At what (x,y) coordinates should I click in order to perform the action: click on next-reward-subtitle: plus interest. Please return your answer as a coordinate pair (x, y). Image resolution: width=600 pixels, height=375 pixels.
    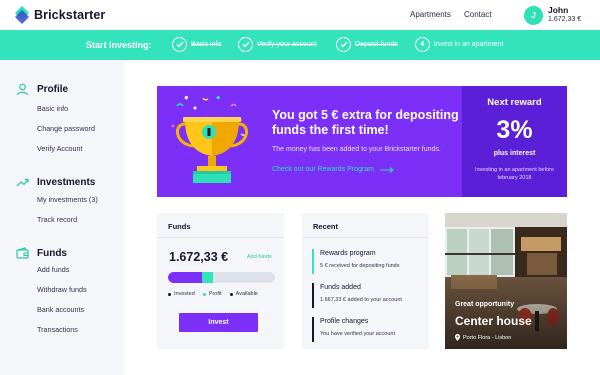
    Looking at the image, I should click on (514, 153).